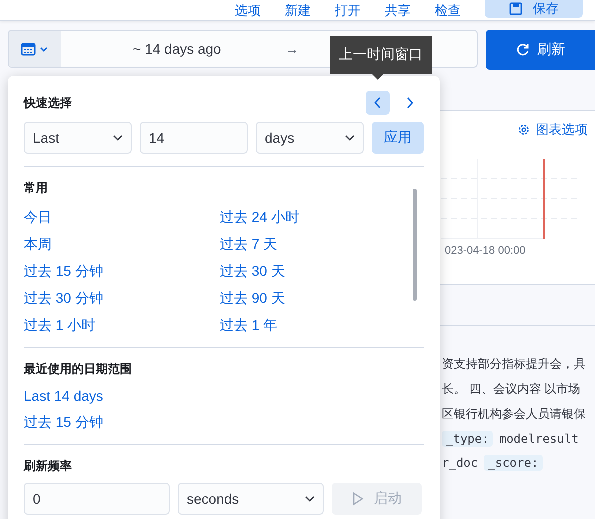 This screenshot has width=595, height=519. I want to click on range-link: 过去 1 小时, so click(122, 325).